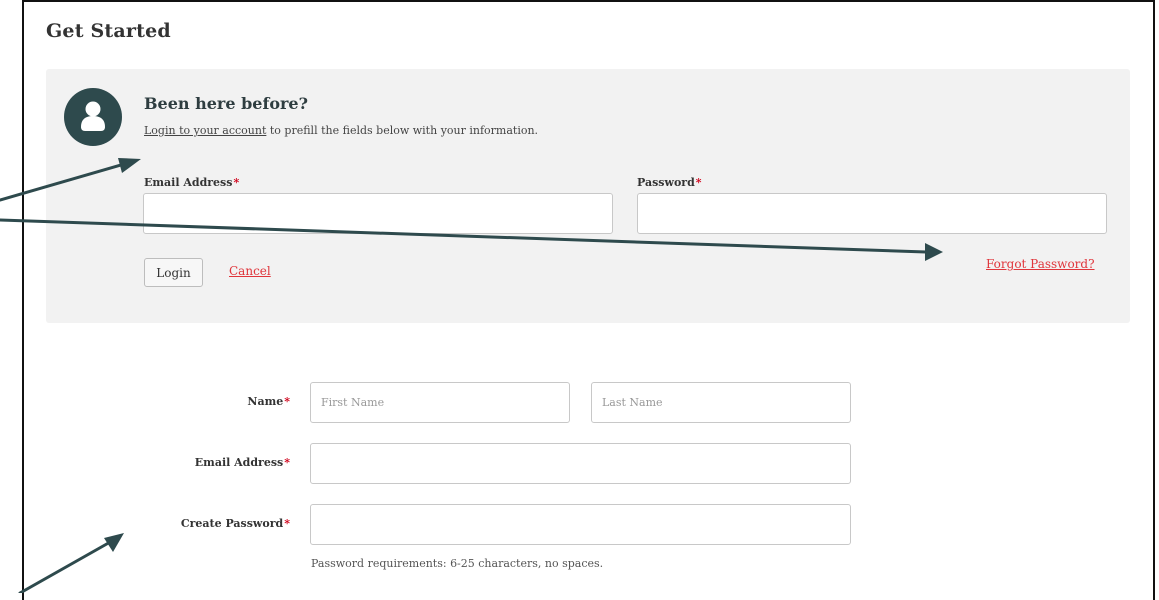  Describe the element at coordinates (232, 523) in the screenshot. I see `create-password-label-text: Create Password` at that location.